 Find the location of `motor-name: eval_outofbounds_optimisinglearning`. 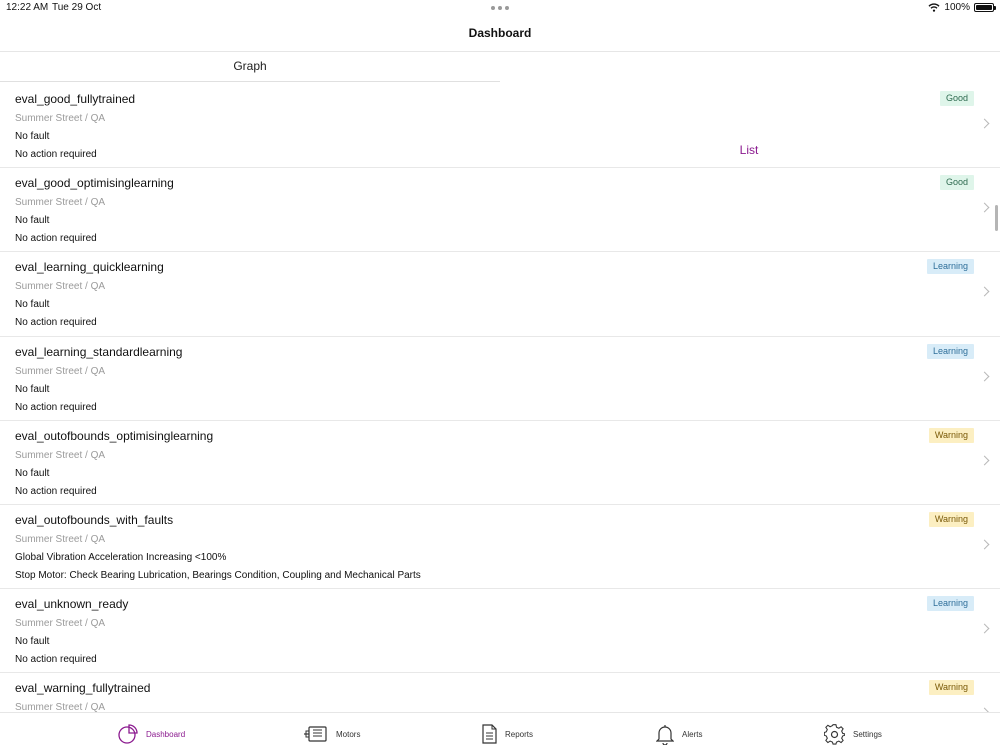

motor-name: eval_outofbounds_optimisinglearning is located at coordinates (114, 435).